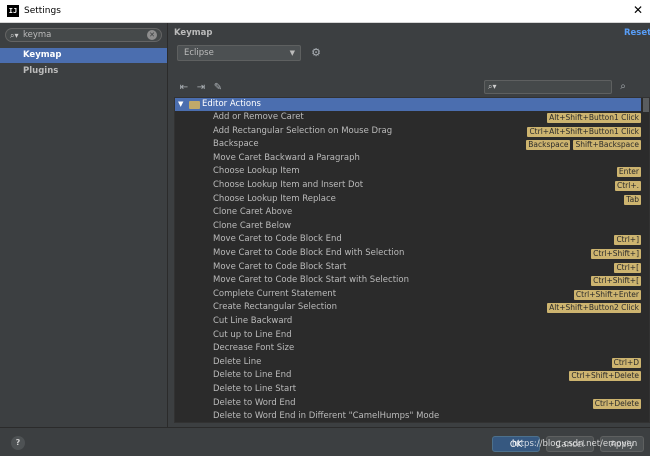 The height and width of the screenshot is (456, 650). Describe the element at coordinates (427, 240) in the screenshot. I see `action-row: Move Caret to Code Block End Ctrl+]` at that location.